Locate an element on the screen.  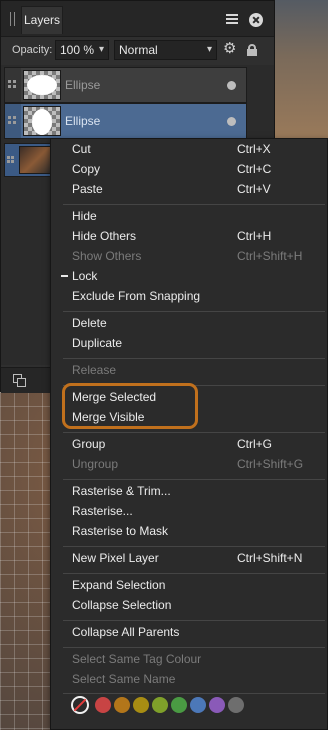
menu-item-rasterise-to-mask: Rasterise to Mask is located at coordinates (189, 531).